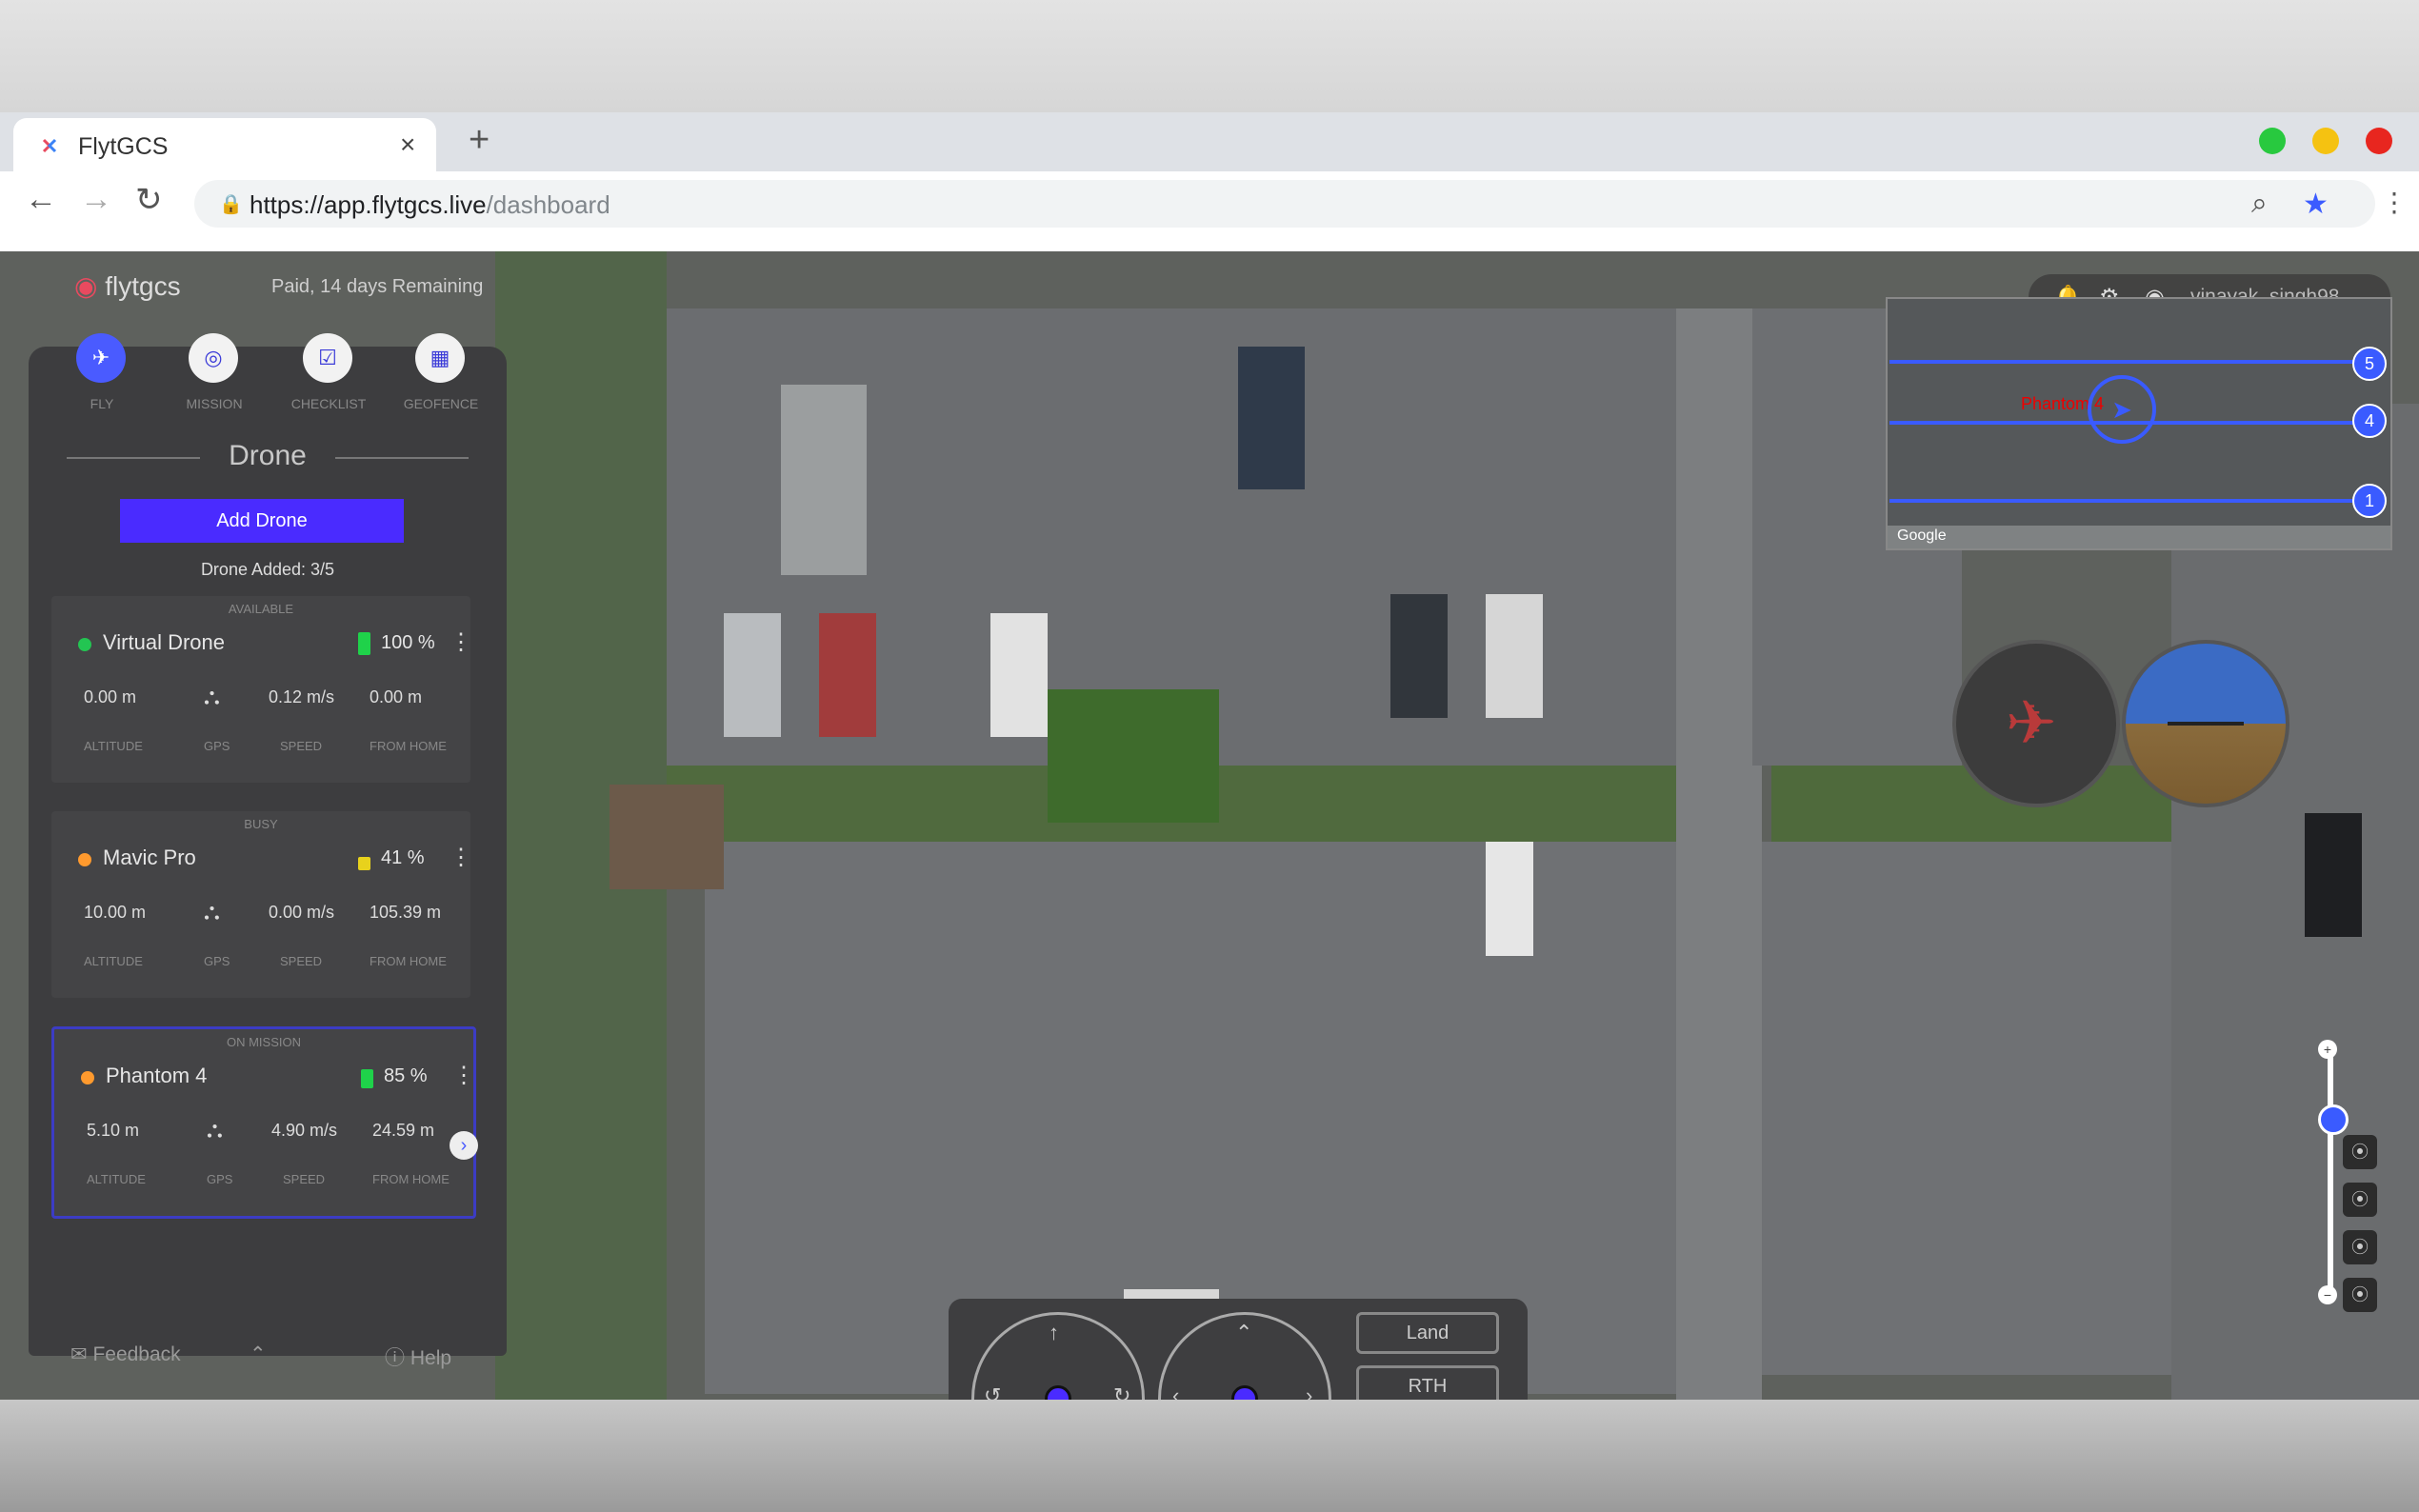  I want to click on screen-background-bottom, so click(1209, 1456).